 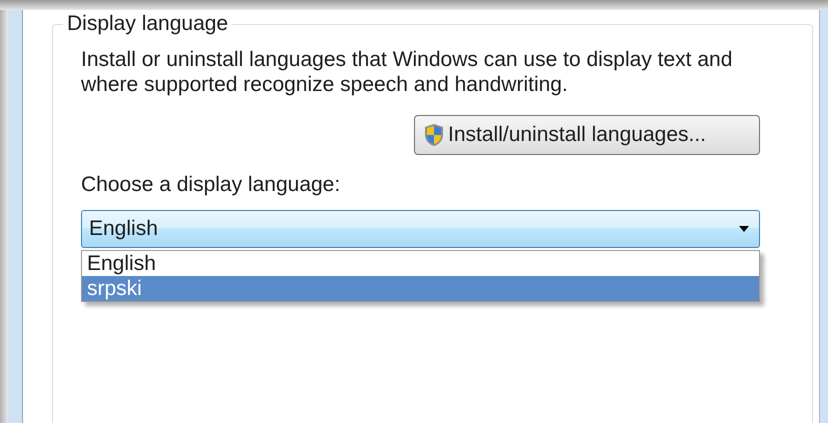 I want to click on shield-icon, so click(x=434, y=135).